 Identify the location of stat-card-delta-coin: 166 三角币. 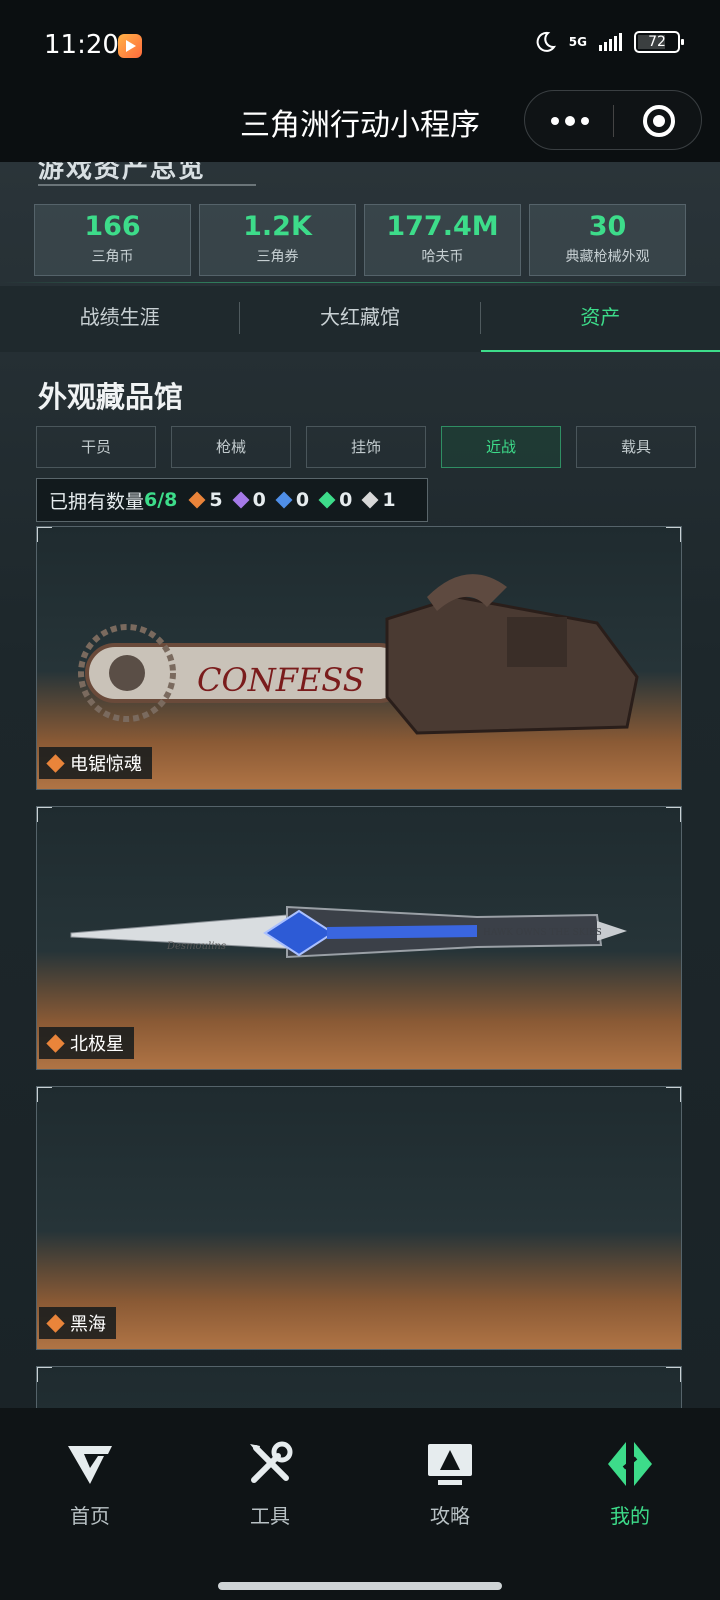
(112, 240).